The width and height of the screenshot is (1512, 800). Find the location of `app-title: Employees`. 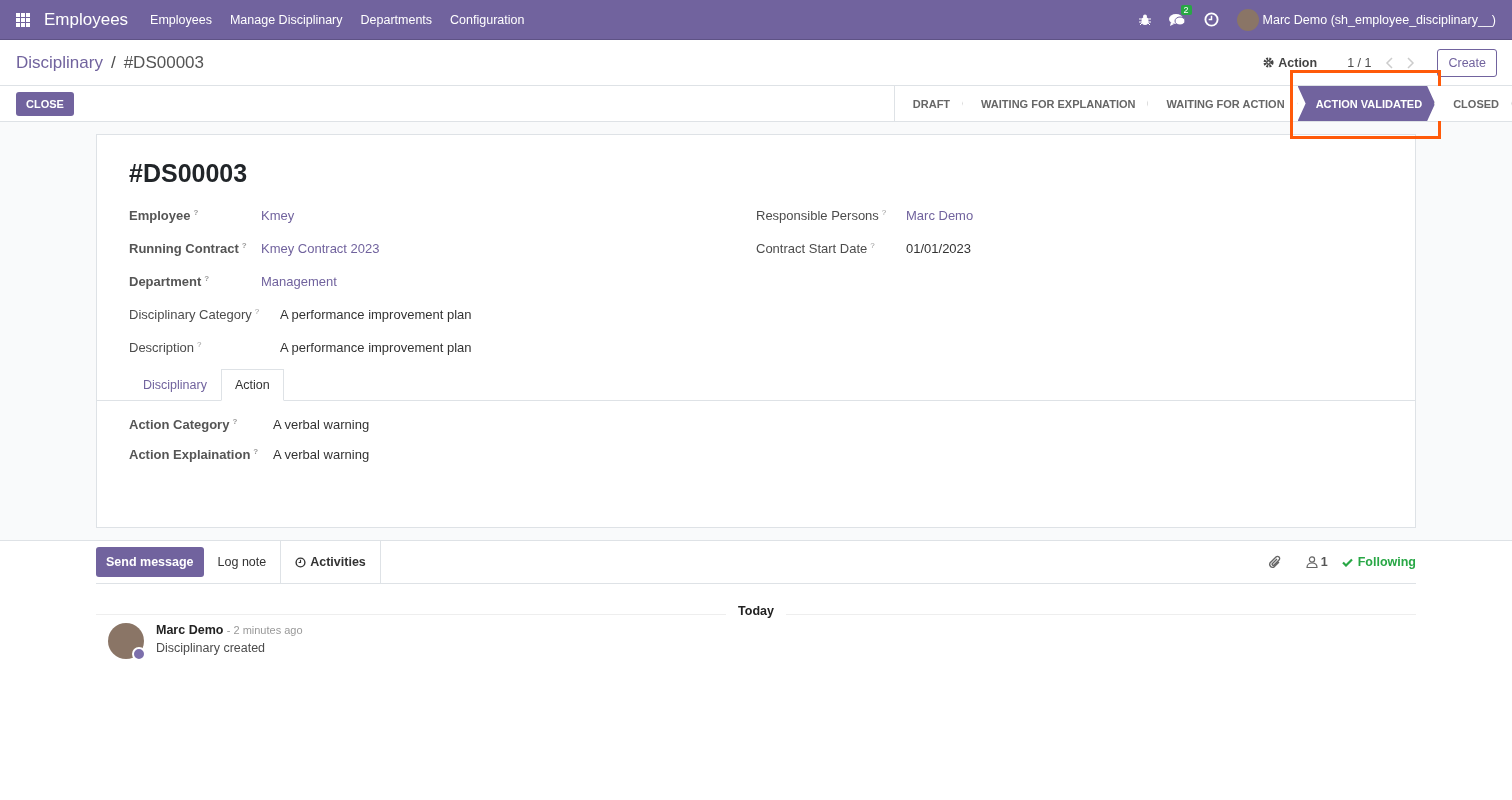

app-title: Employees is located at coordinates (86, 19).